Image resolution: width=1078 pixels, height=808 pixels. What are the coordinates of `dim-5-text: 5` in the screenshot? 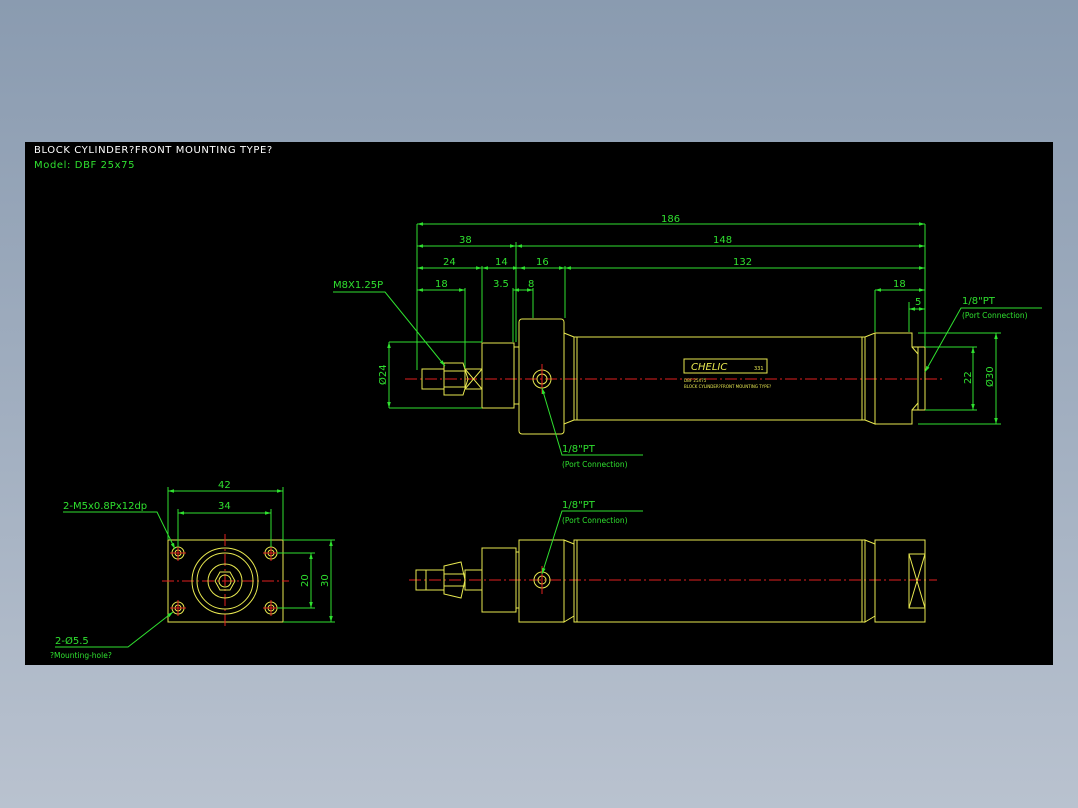 It's located at (918, 302).